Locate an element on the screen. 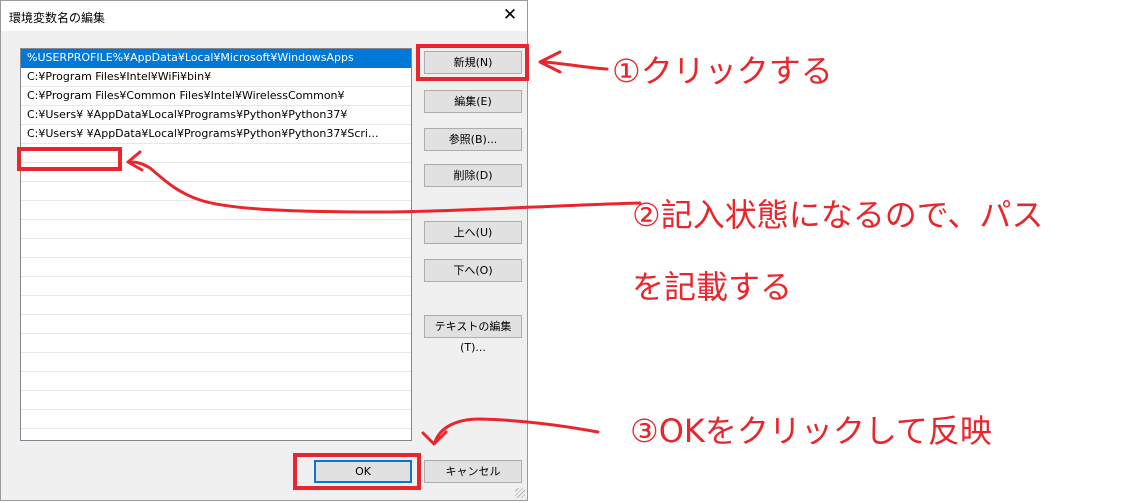 The image size is (1131, 503). annotation-step2-line1: ②記入状態になるので、パス is located at coordinates (838, 215).